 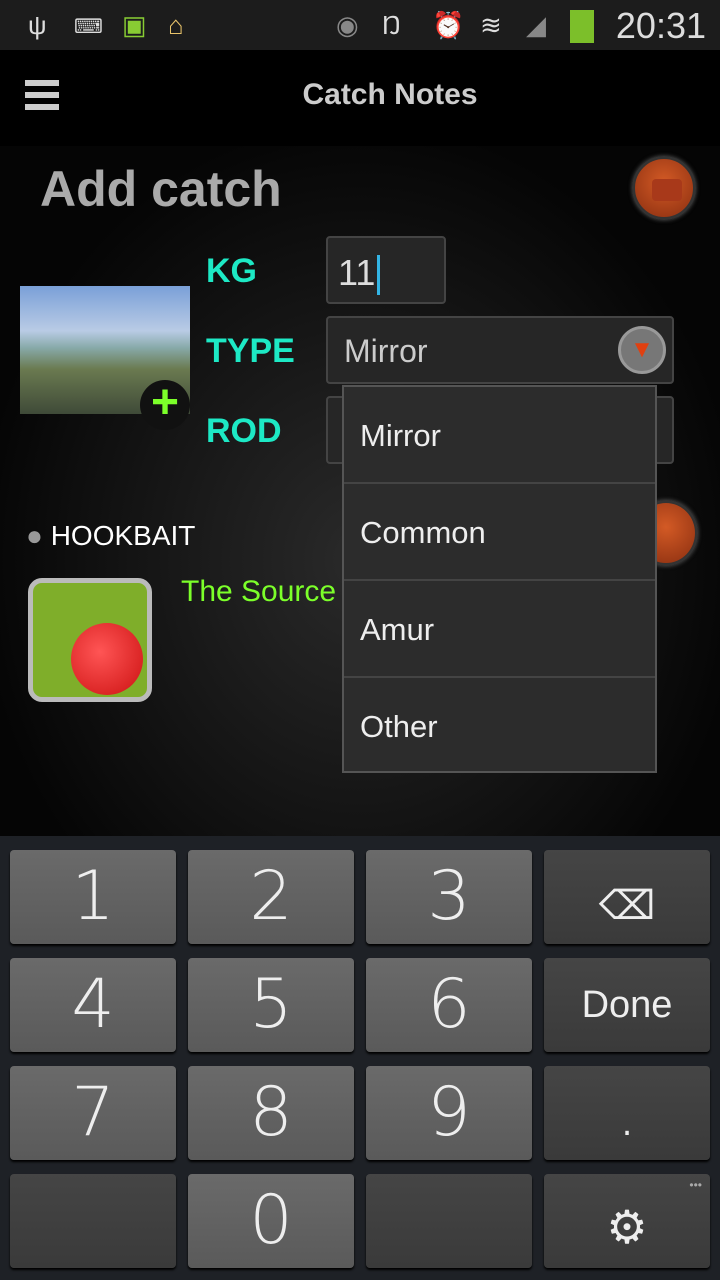 What do you see at coordinates (379, 275) in the screenshot?
I see `text-cursor` at bounding box center [379, 275].